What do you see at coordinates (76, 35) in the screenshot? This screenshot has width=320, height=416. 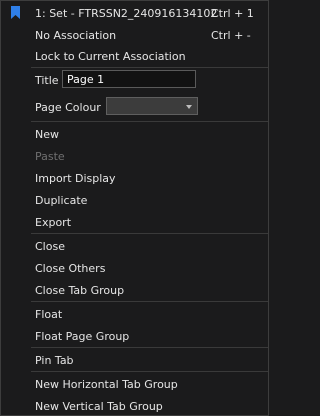 I see `menu-item-label: No Association` at bounding box center [76, 35].